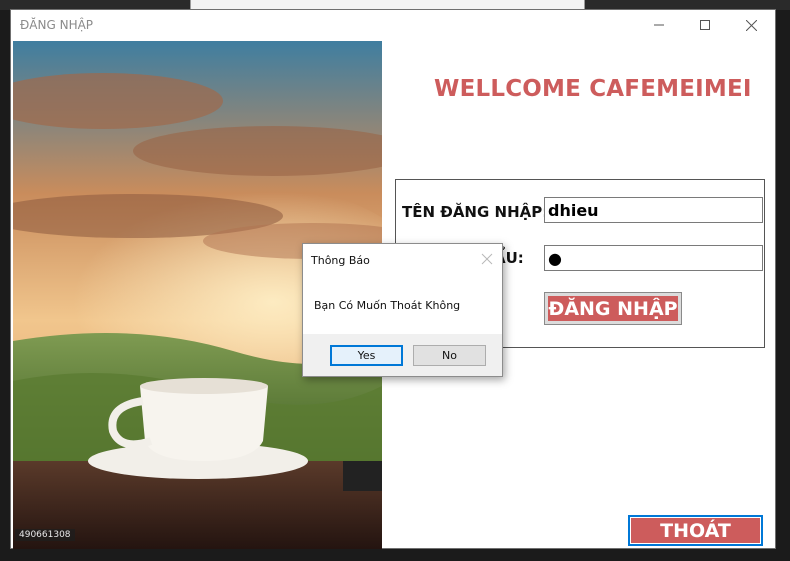 The width and height of the screenshot is (790, 561). Describe the element at coordinates (653, 258) in the screenshot. I see `password-input` at that location.